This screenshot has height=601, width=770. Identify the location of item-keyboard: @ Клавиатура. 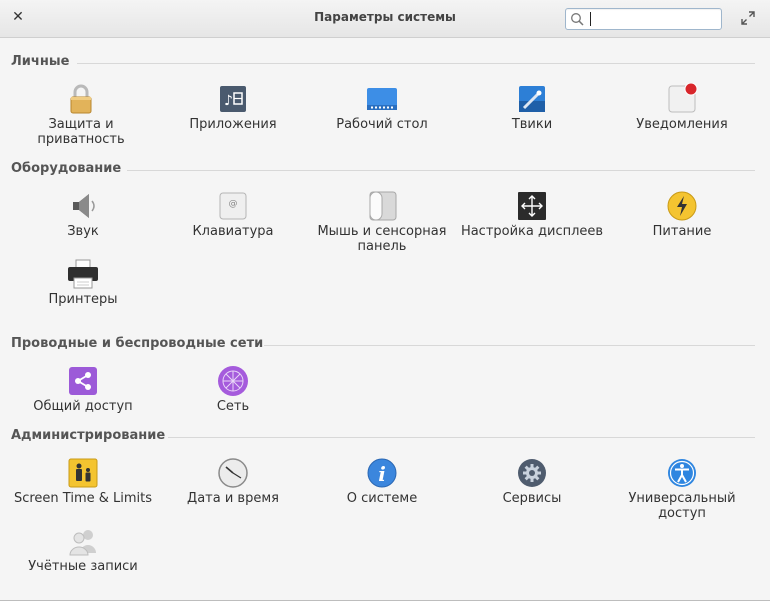
(233, 214).